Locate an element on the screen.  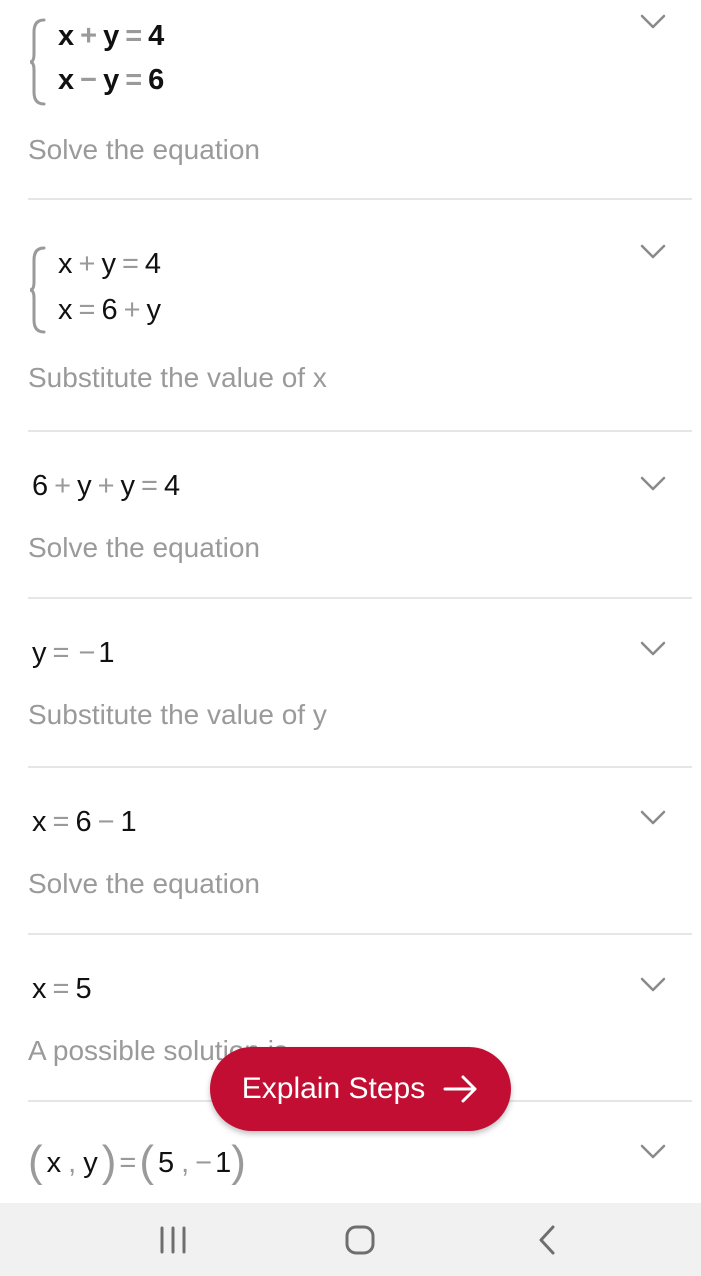
step-3: 6 + y + y = 4 Solve the equation is located at coordinates (360, 515).